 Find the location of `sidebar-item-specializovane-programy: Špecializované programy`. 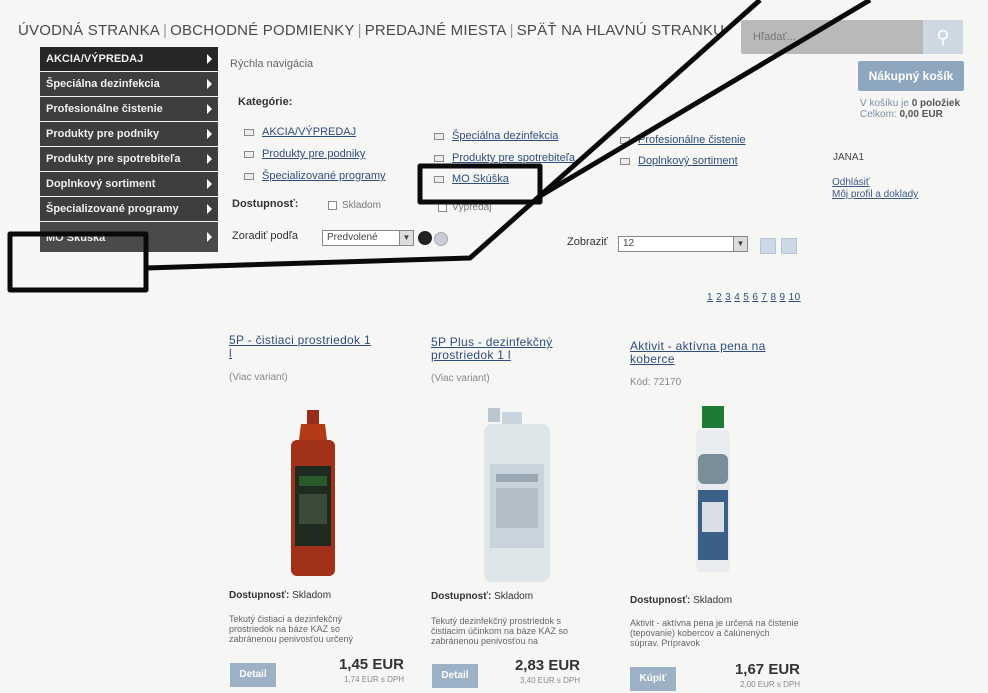

sidebar-item-specializovane-programy: Špecializované programy is located at coordinates (129, 209).